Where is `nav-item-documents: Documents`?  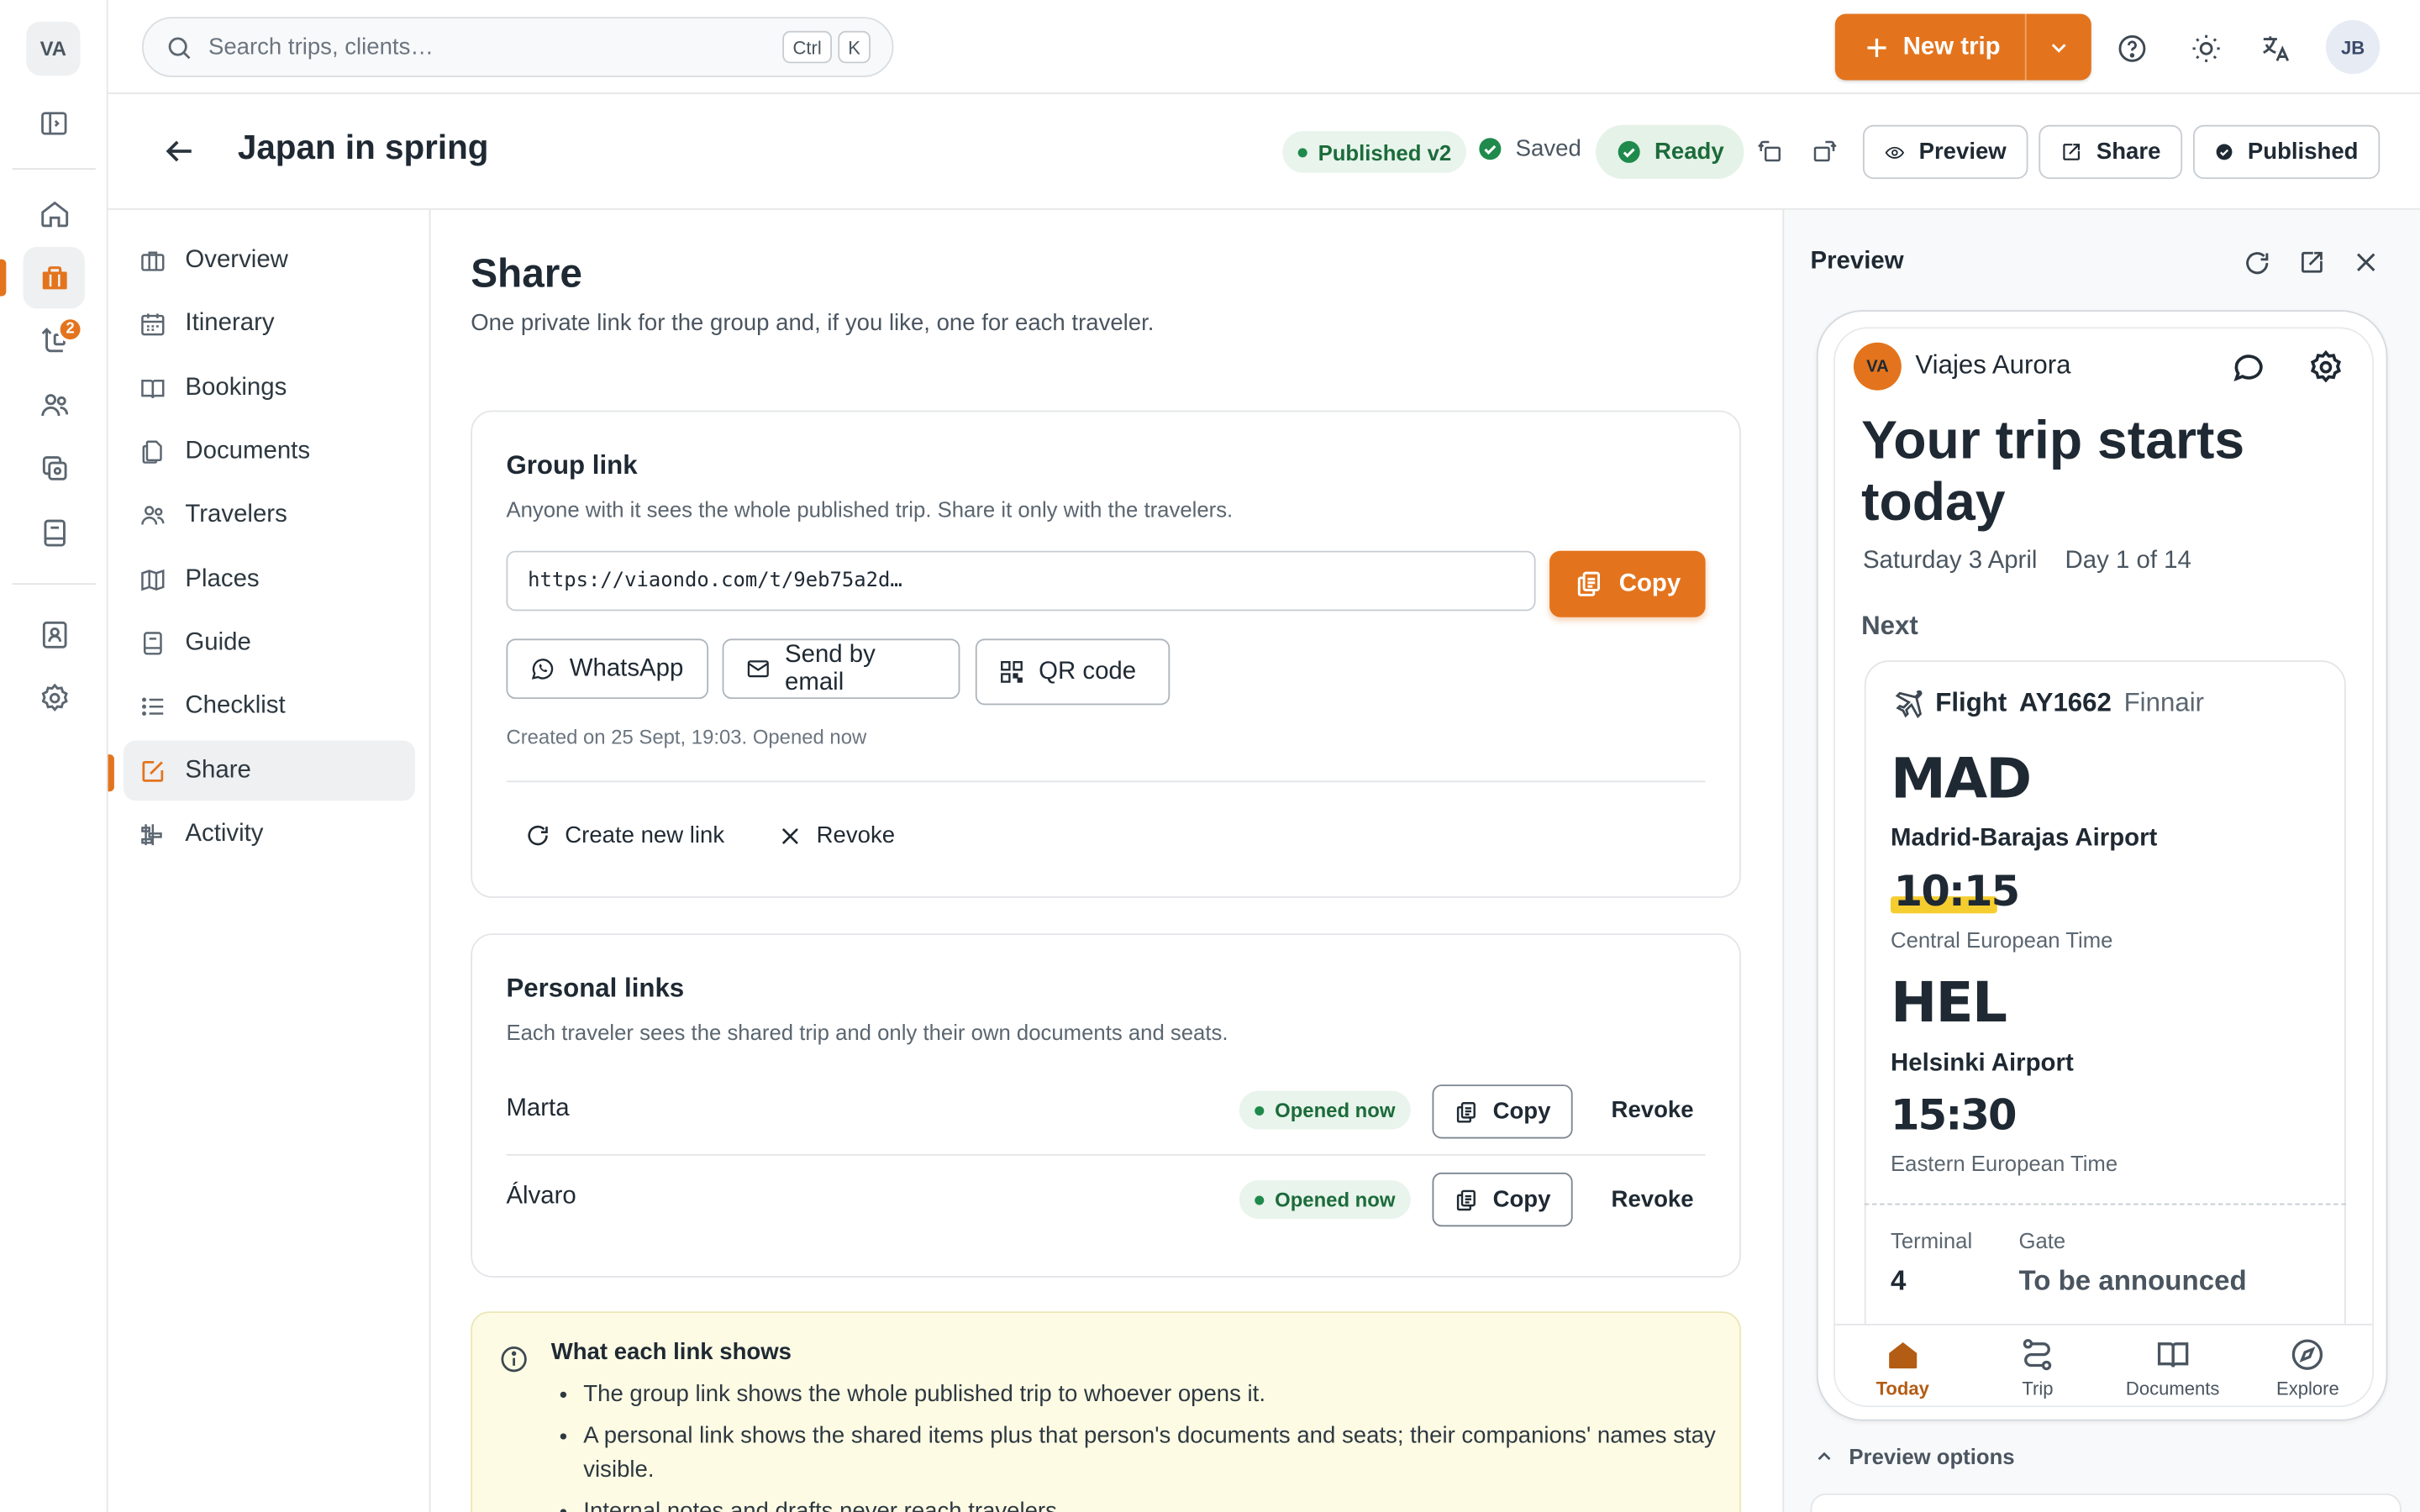 nav-item-documents: Documents is located at coordinates (269, 451).